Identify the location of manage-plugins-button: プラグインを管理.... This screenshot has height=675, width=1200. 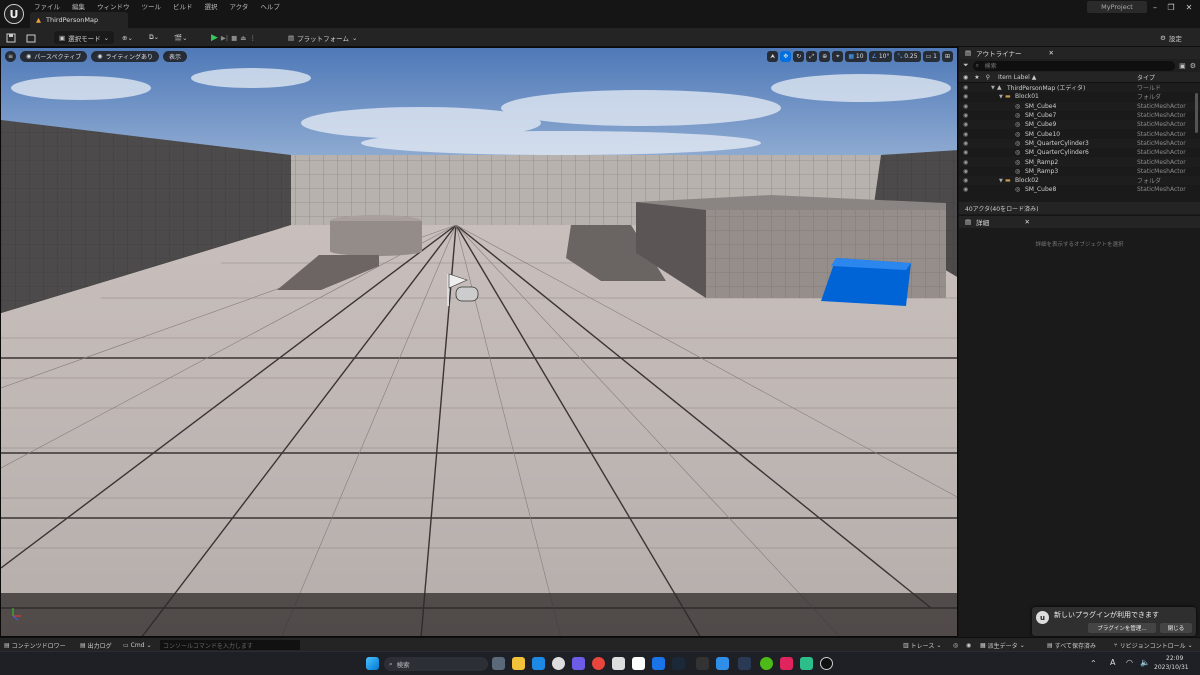
(1122, 628).